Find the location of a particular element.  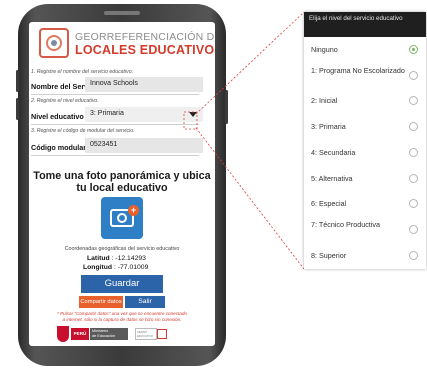

radio-selected-icon is located at coordinates (413, 49).